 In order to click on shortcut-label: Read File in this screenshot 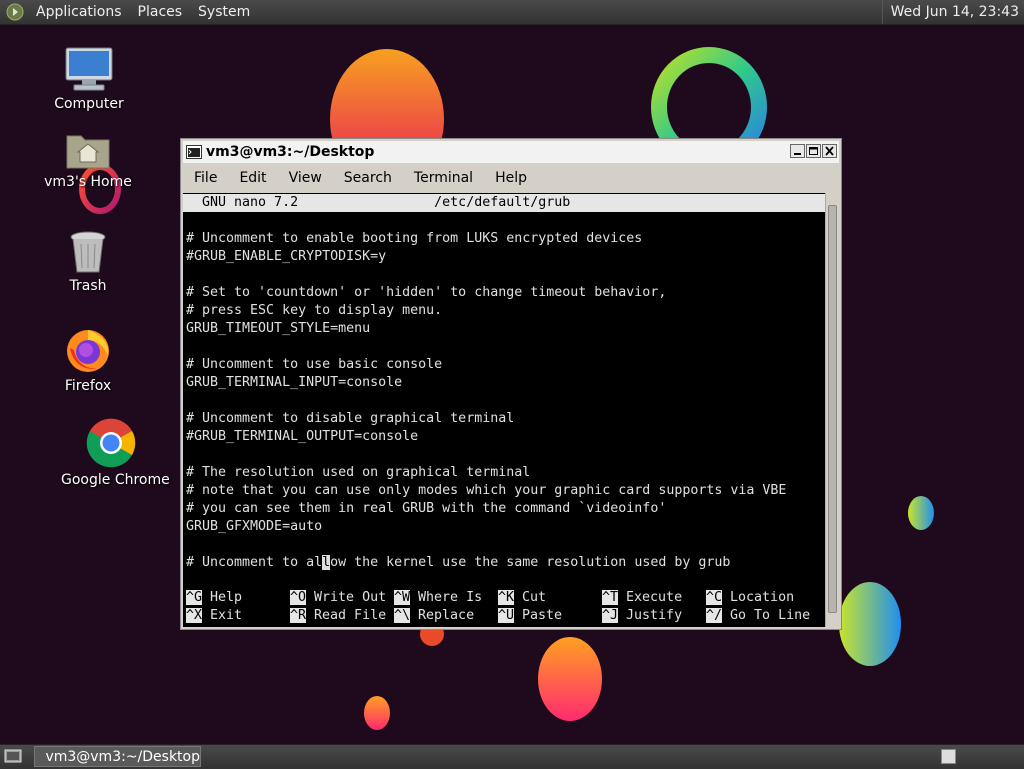, I will do `click(350, 615)`.